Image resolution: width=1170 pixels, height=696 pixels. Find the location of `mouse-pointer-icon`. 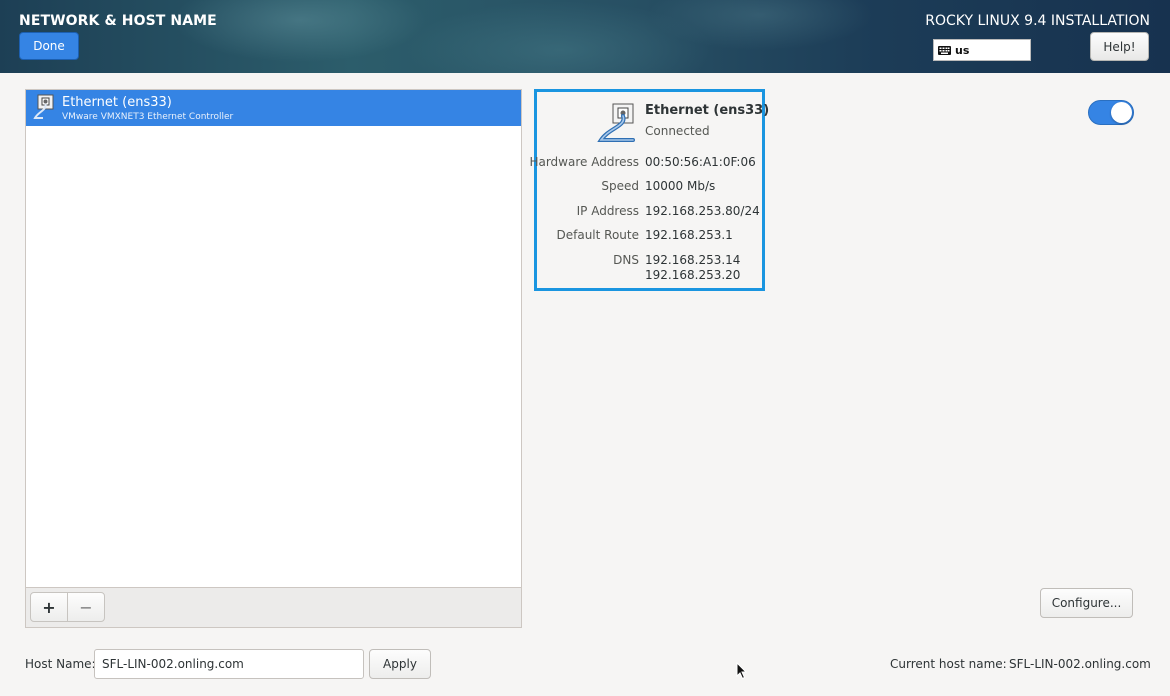

mouse-pointer-icon is located at coordinates (742, 671).